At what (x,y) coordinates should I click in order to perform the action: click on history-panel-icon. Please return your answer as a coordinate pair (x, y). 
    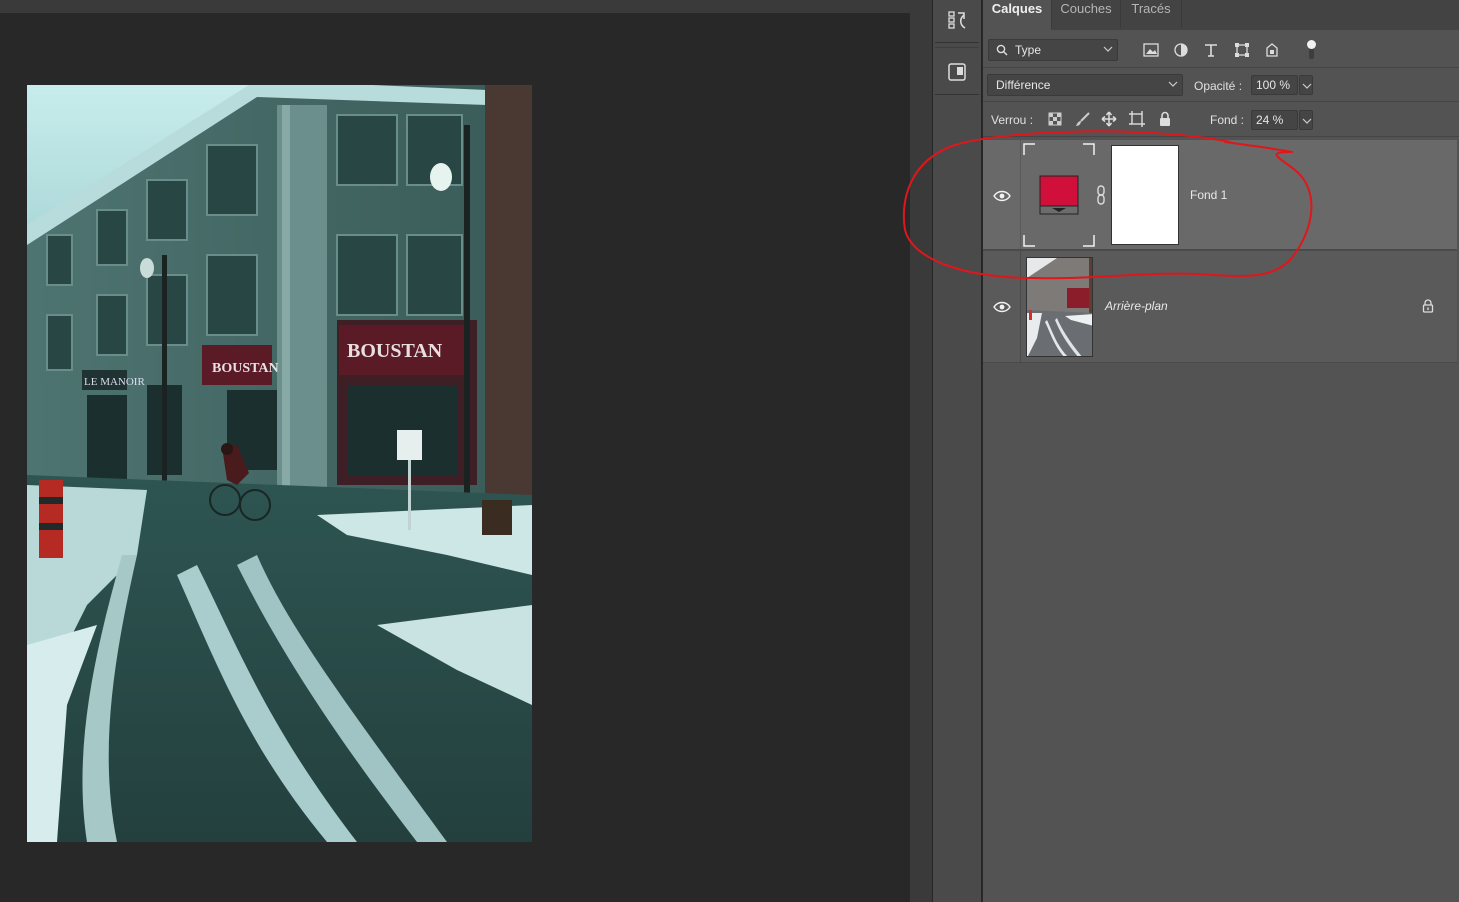
    Looking at the image, I should click on (957, 20).